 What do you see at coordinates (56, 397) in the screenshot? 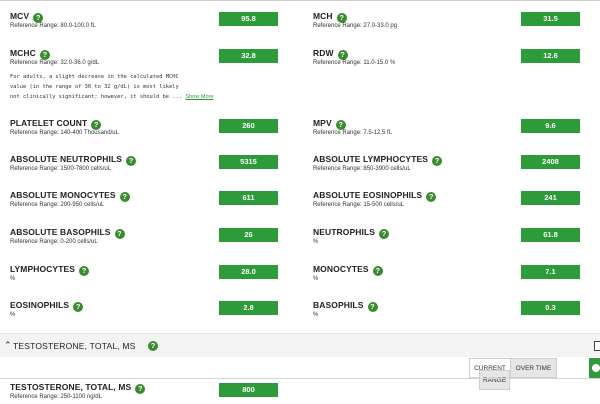
I see `reference-range: Reference Range: 250-1100 ng/dL` at bounding box center [56, 397].